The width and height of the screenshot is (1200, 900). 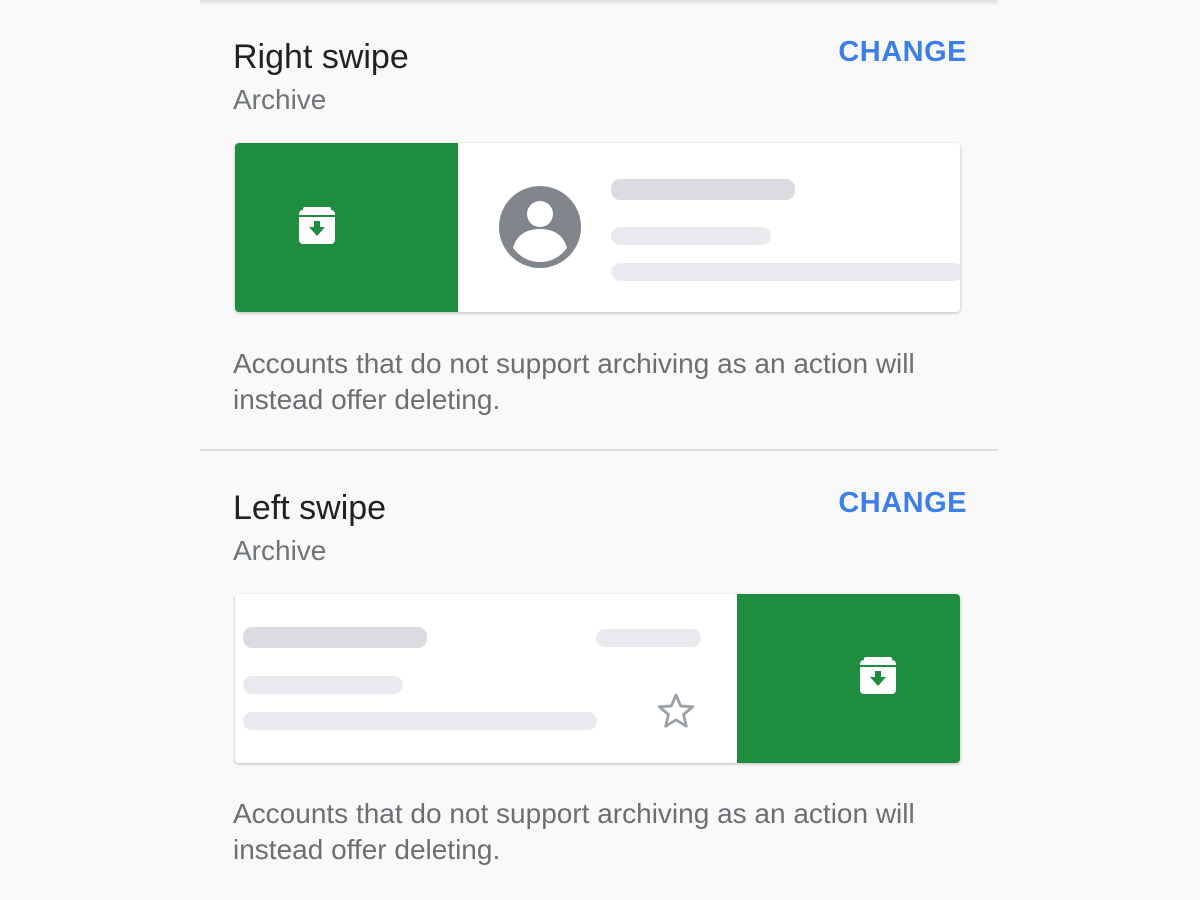 What do you see at coordinates (597, 227) in the screenshot?
I see `right-swipe-preview` at bounding box center [597, 227].